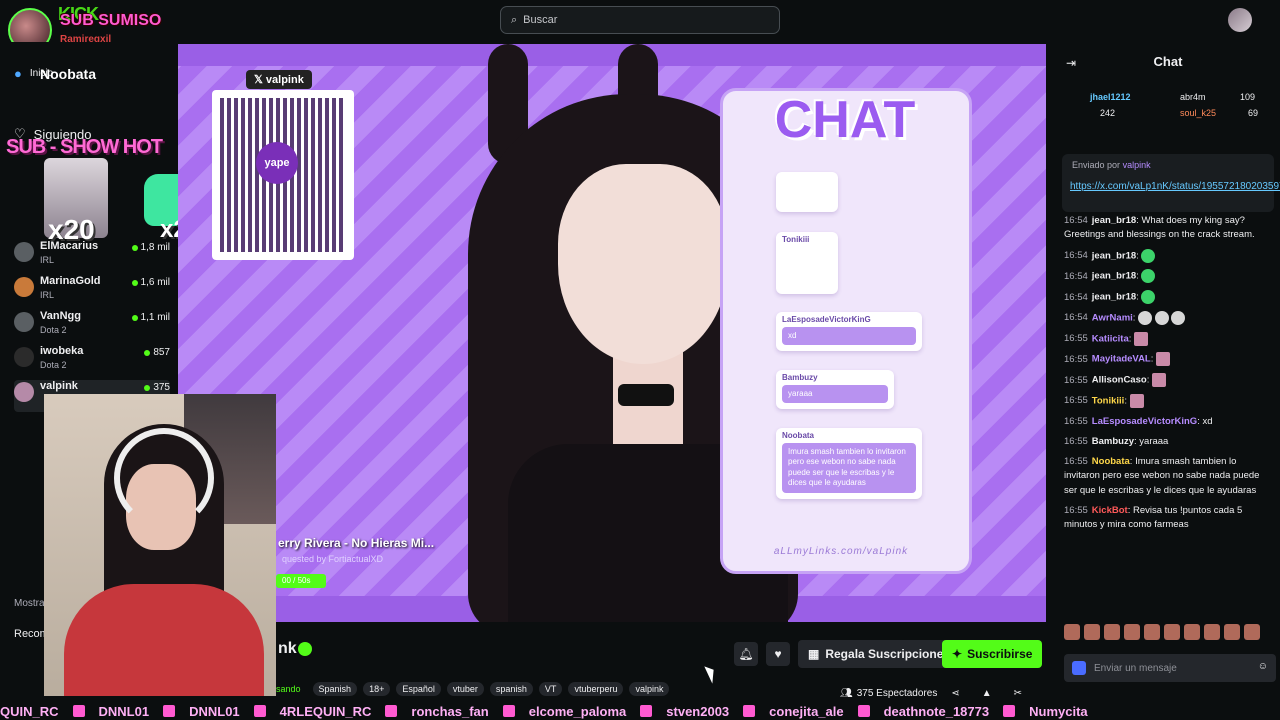 The height and width of the screenshot is (720, 1280). What do you see at coordinates (931, 693) in the screenshot?
I see `viewer-count: 👥︎ 375 Espectadores ⋖ ▲ ✂` at bounding box center [931, 693].